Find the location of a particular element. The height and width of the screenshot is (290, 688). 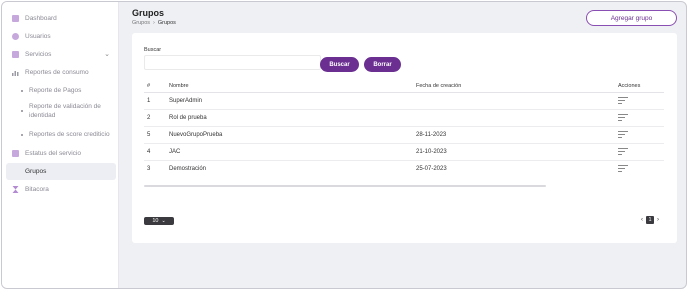

page-title: Grupos is located at coordinates (148, 13).